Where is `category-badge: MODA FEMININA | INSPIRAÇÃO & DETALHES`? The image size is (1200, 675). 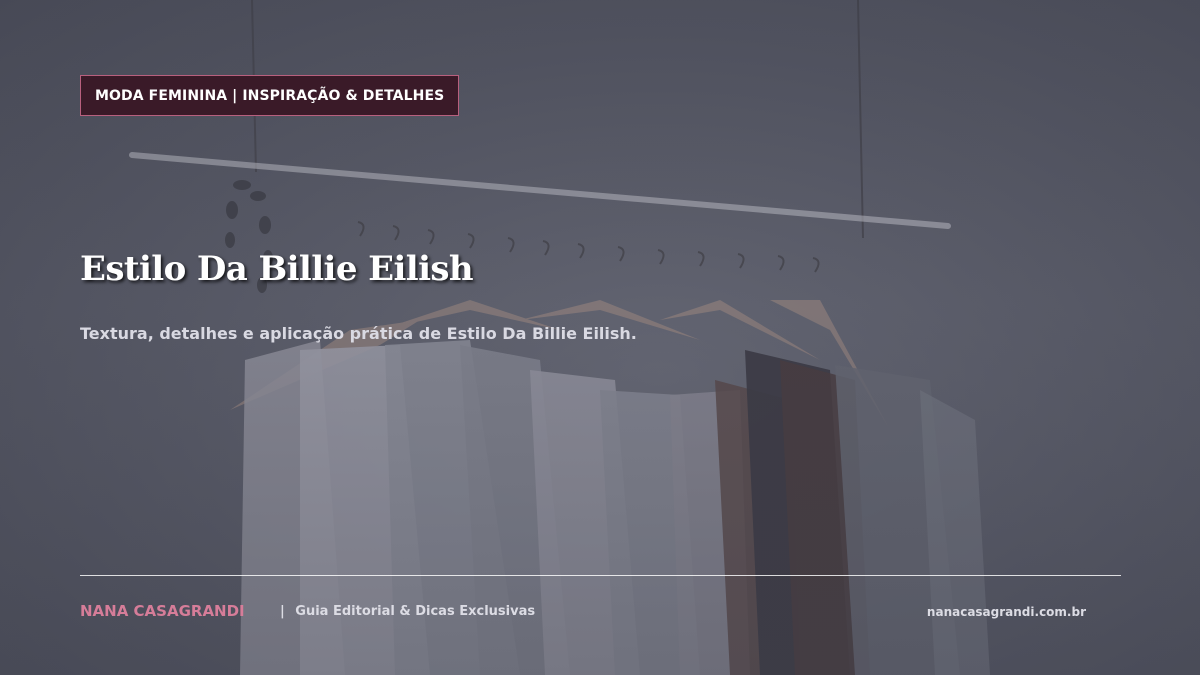 category-badge: MODA FEMININA | INSPIRAÇÃO & DETALHES is located at coordinates (270, 95).